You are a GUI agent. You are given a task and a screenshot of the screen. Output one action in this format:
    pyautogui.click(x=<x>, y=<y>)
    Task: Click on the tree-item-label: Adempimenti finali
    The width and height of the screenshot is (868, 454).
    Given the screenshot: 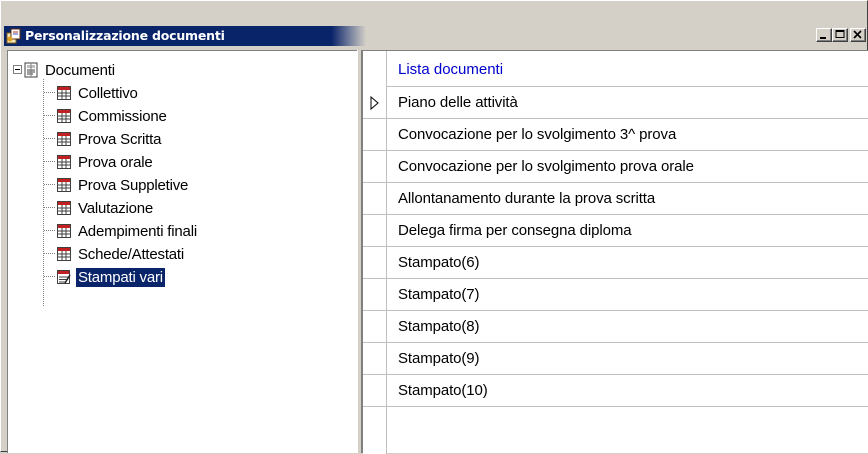 What is the action you would take?
    pyautogui.click(x=137, y=231)
    